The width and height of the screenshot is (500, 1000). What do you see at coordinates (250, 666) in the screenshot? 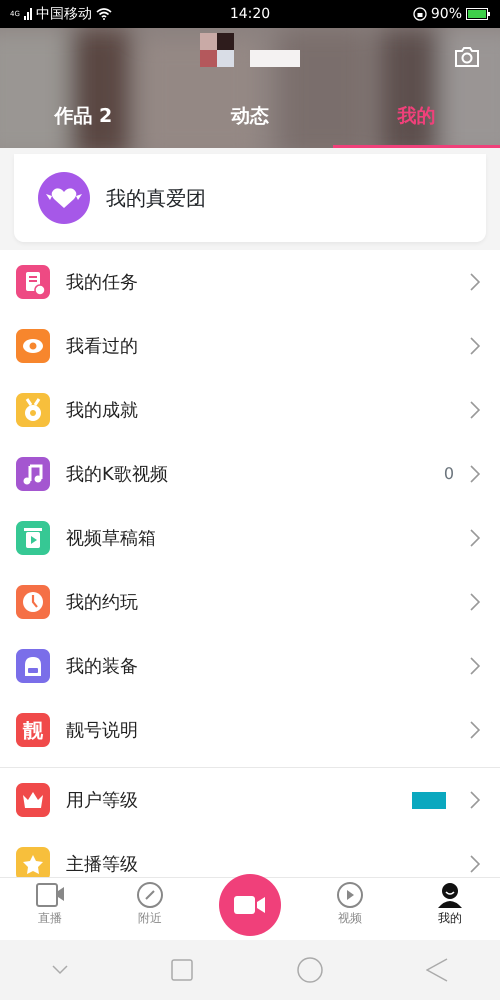
I see `menu-item: 我的装备` at bounding box center [250, 666].